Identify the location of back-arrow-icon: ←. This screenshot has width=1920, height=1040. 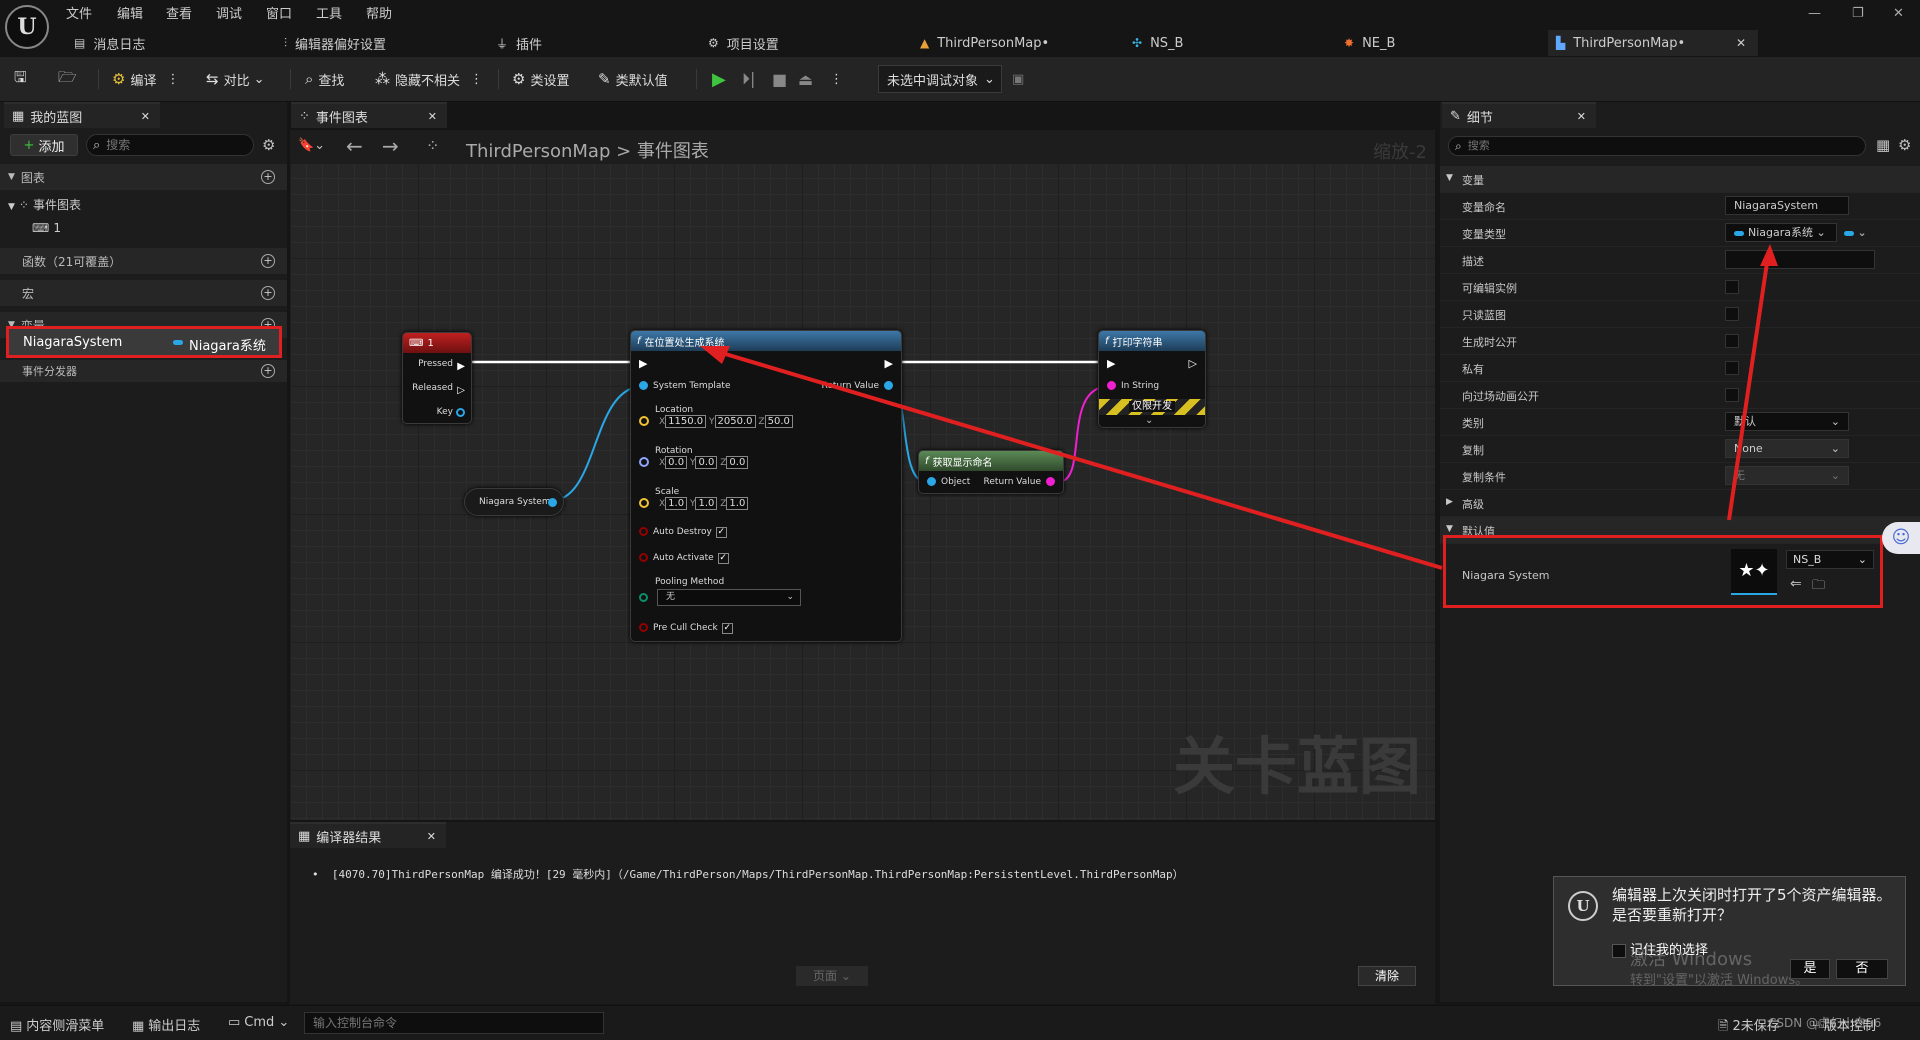
(354, 146).